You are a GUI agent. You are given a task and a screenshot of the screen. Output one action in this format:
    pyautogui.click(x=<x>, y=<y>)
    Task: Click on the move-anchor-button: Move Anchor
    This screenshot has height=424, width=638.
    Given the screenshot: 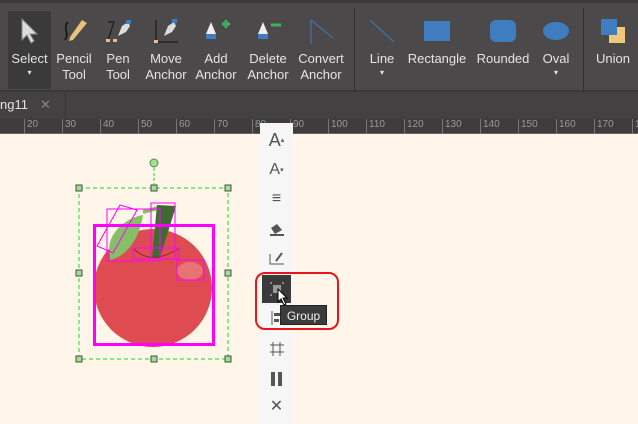 What is the action you would take?
    pyautogui.click(x=166, y=50)
    